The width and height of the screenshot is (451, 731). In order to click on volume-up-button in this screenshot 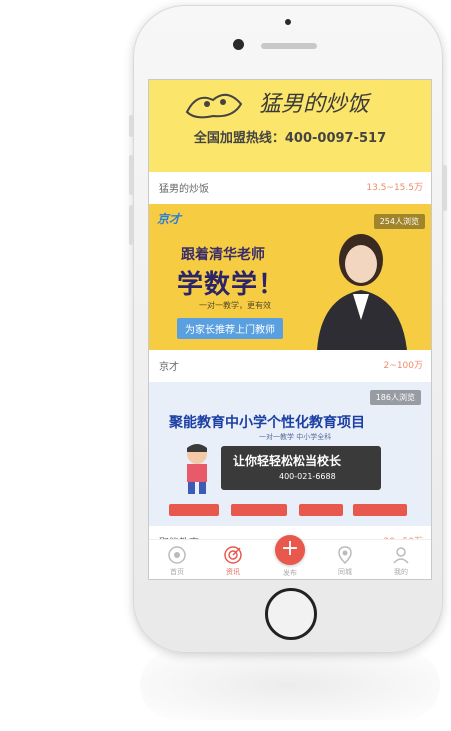, I will do `click(131, 175)`.